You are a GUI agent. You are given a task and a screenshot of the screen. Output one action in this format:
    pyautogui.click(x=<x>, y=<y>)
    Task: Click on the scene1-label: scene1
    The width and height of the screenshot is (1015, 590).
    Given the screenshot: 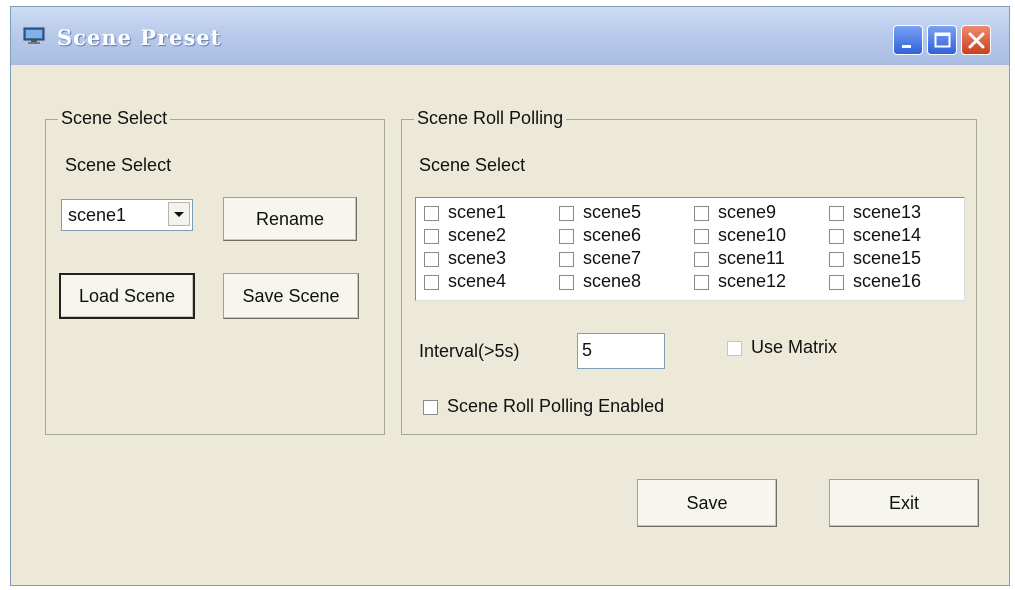 What is the action you would take?
    pyautogui.click(x=477, y=212)
    